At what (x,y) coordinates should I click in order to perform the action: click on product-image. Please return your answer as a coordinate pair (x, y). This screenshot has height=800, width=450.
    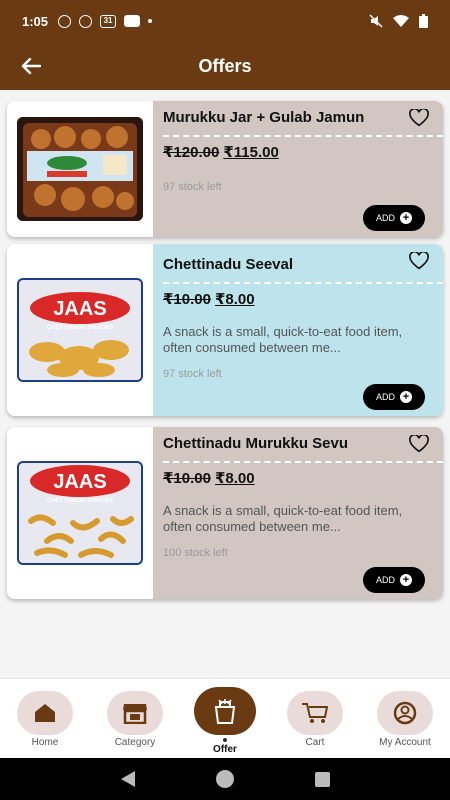
    Looking at the image, I should click on (80, 169).